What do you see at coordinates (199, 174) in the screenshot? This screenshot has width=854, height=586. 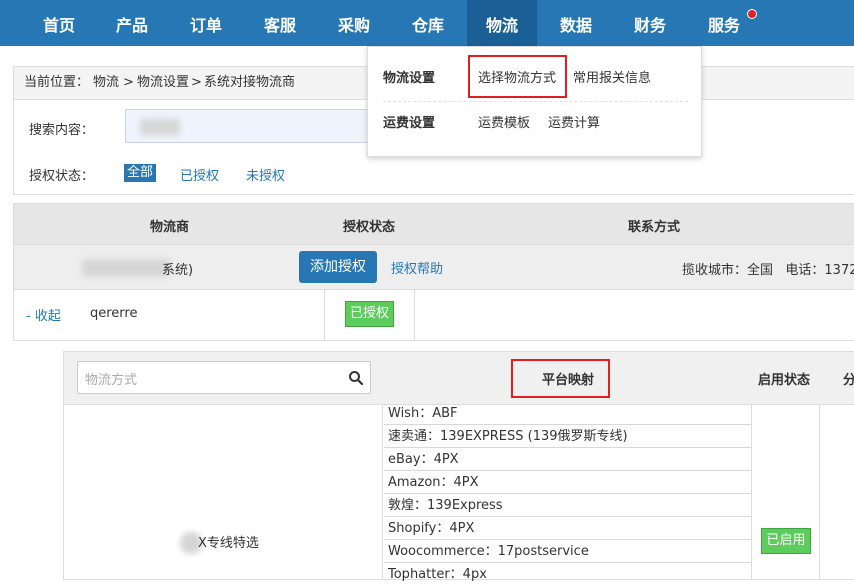 I see `filter-authorized-link: 已授权` at bounding box center [199, 174].